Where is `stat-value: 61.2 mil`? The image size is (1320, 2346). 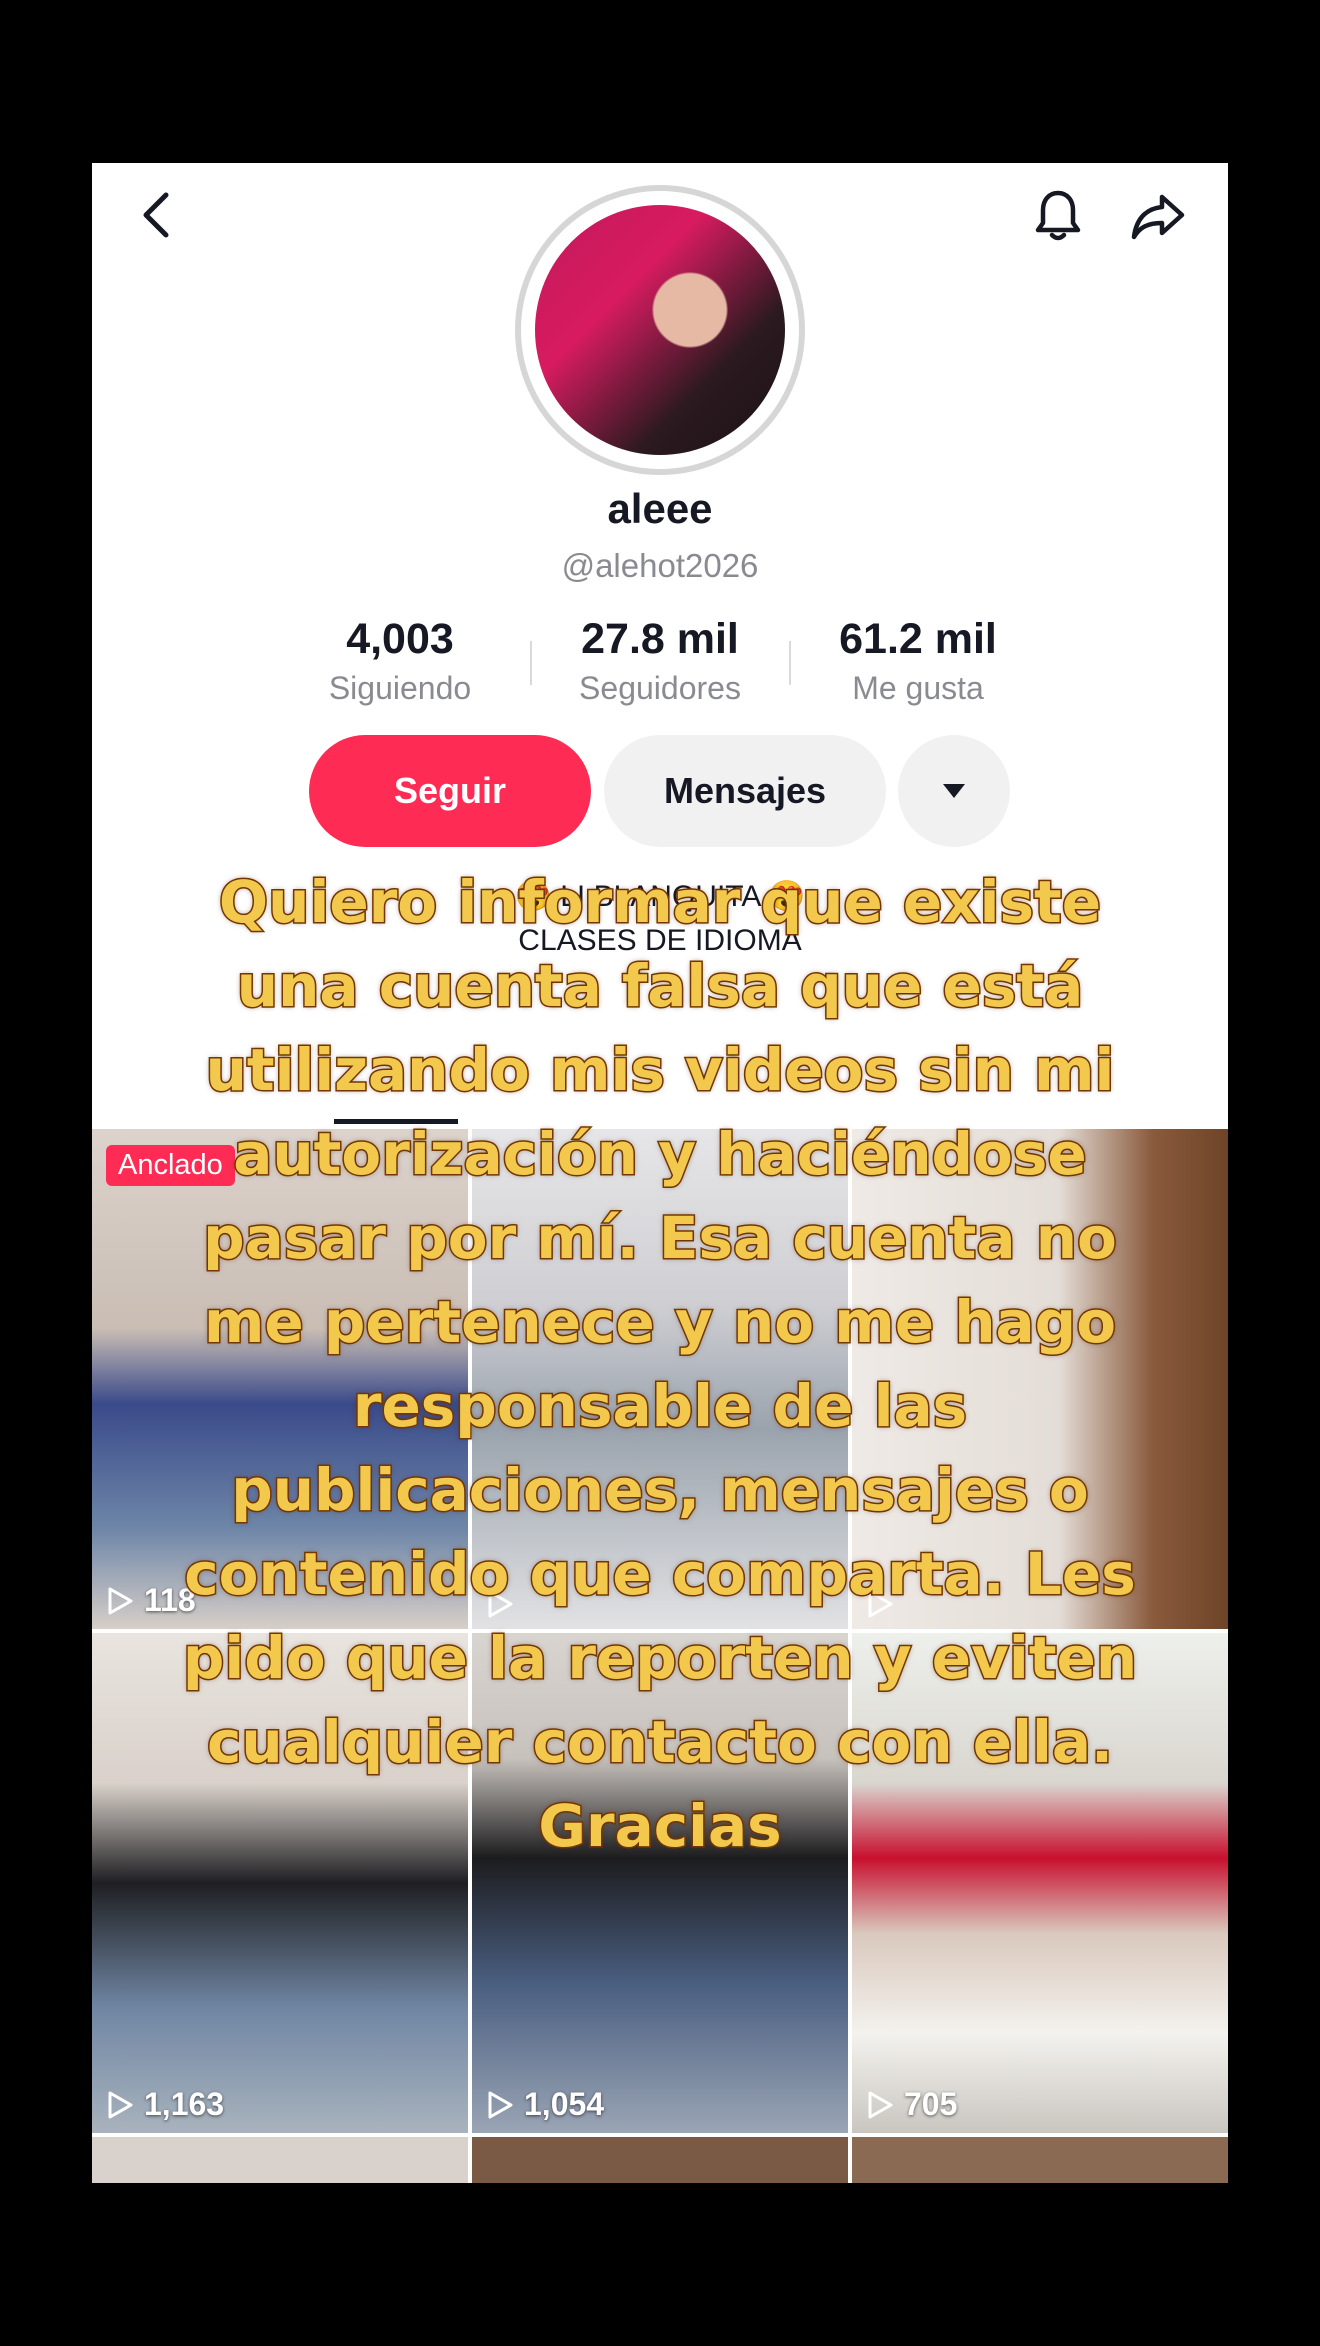 stat-value: 61.2 mil is located at coordinates (918, 639).